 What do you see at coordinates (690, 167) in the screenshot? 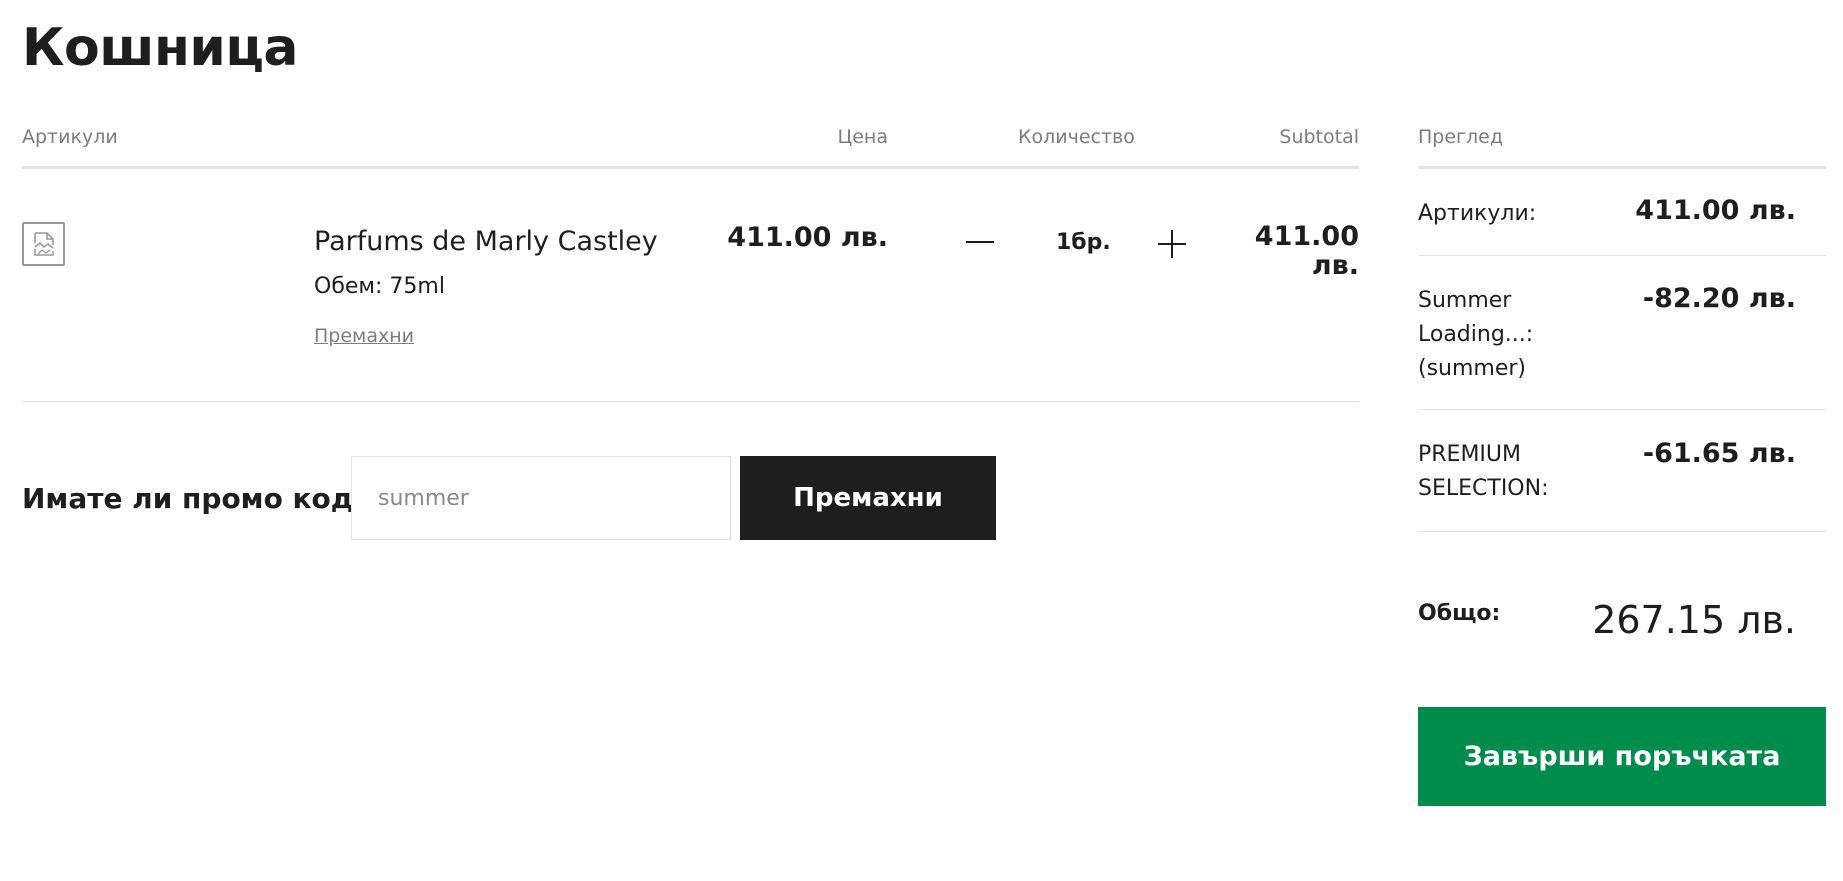
I see `table-header-divider` at bounding box center [690, 167].